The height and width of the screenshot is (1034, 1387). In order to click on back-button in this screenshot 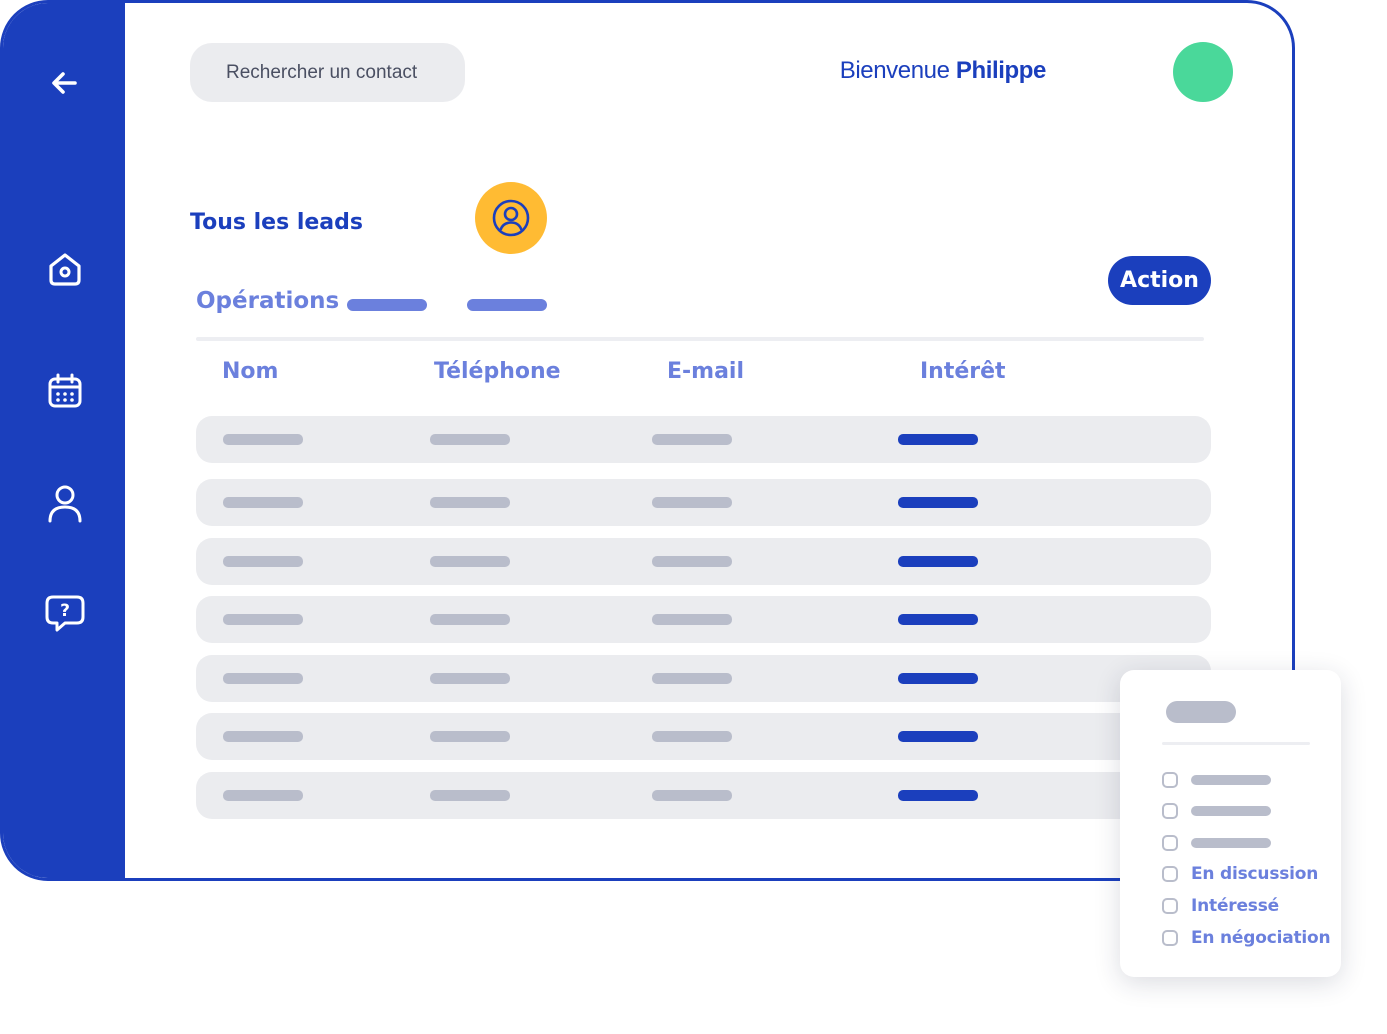, I will do `click(65, 83)`.